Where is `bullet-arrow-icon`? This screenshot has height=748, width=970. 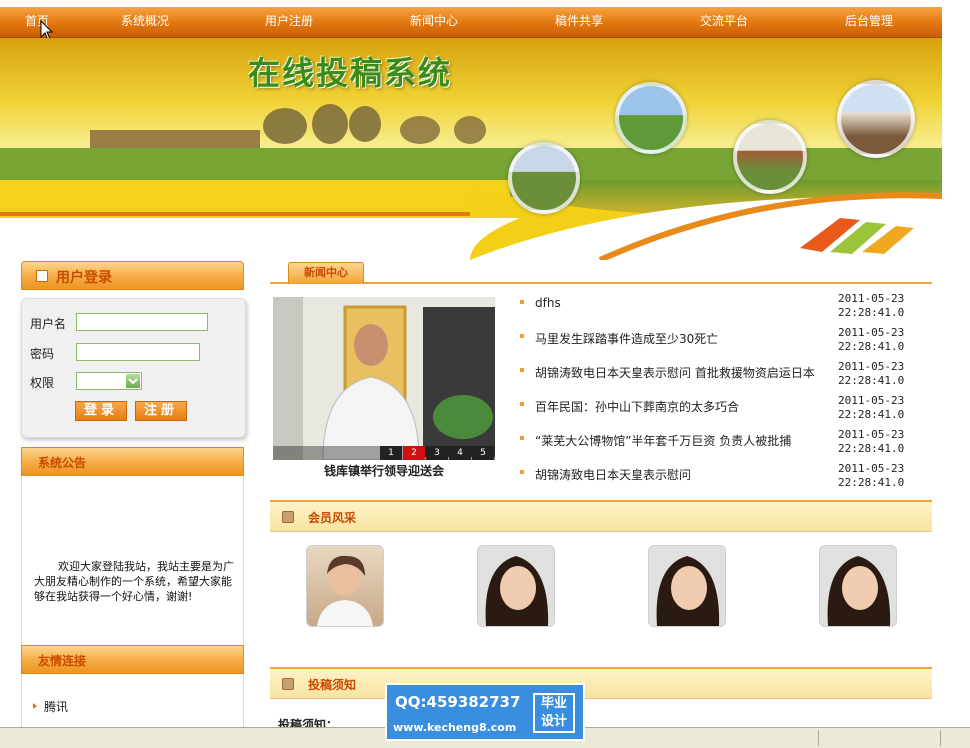 bullet-arrow-icon is located at coordinates (35, 706).